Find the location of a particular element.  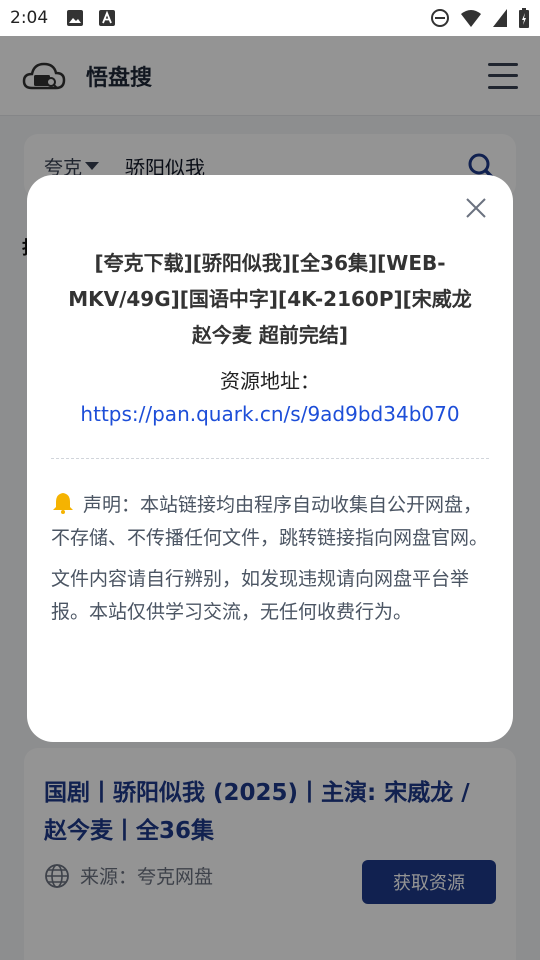

close-icon is located at coordinates (476, 208).